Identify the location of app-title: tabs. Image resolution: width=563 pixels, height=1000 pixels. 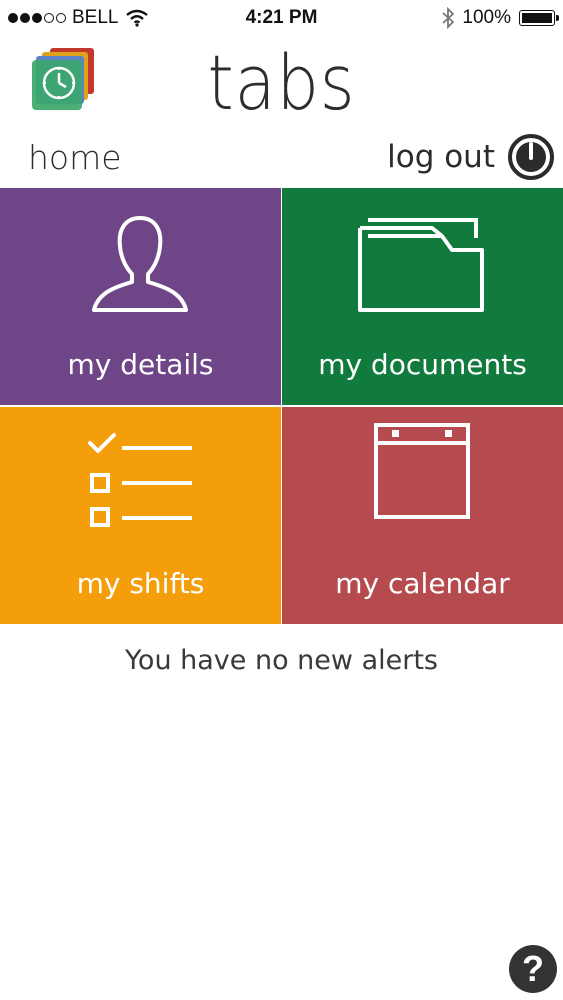
(281, 82).